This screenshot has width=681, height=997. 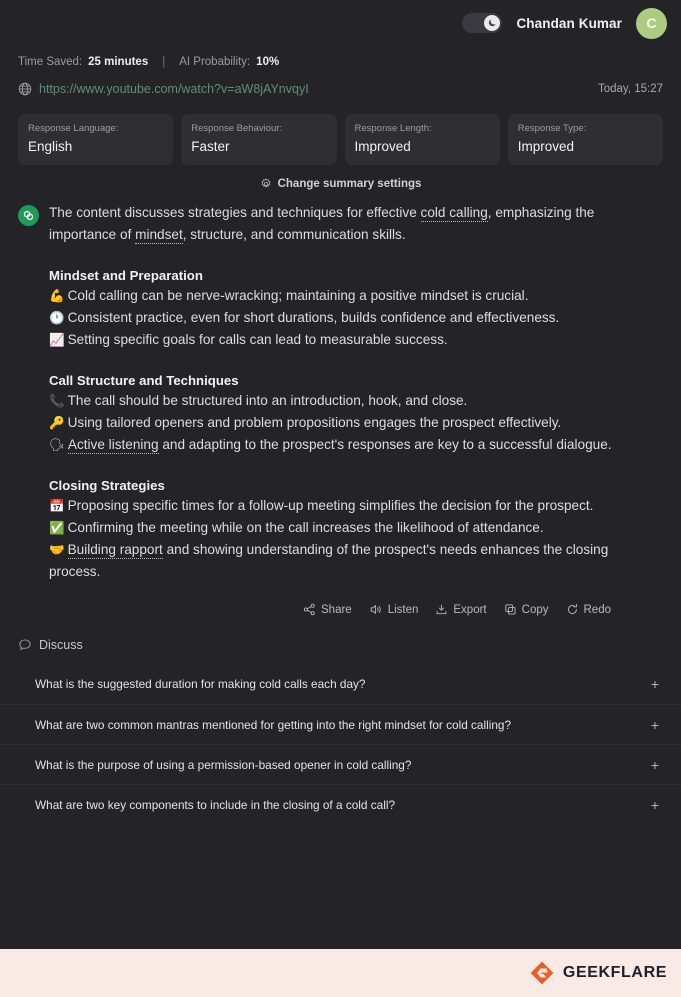 I want to click on redo-button: Redo, so click(x=588, y=609).